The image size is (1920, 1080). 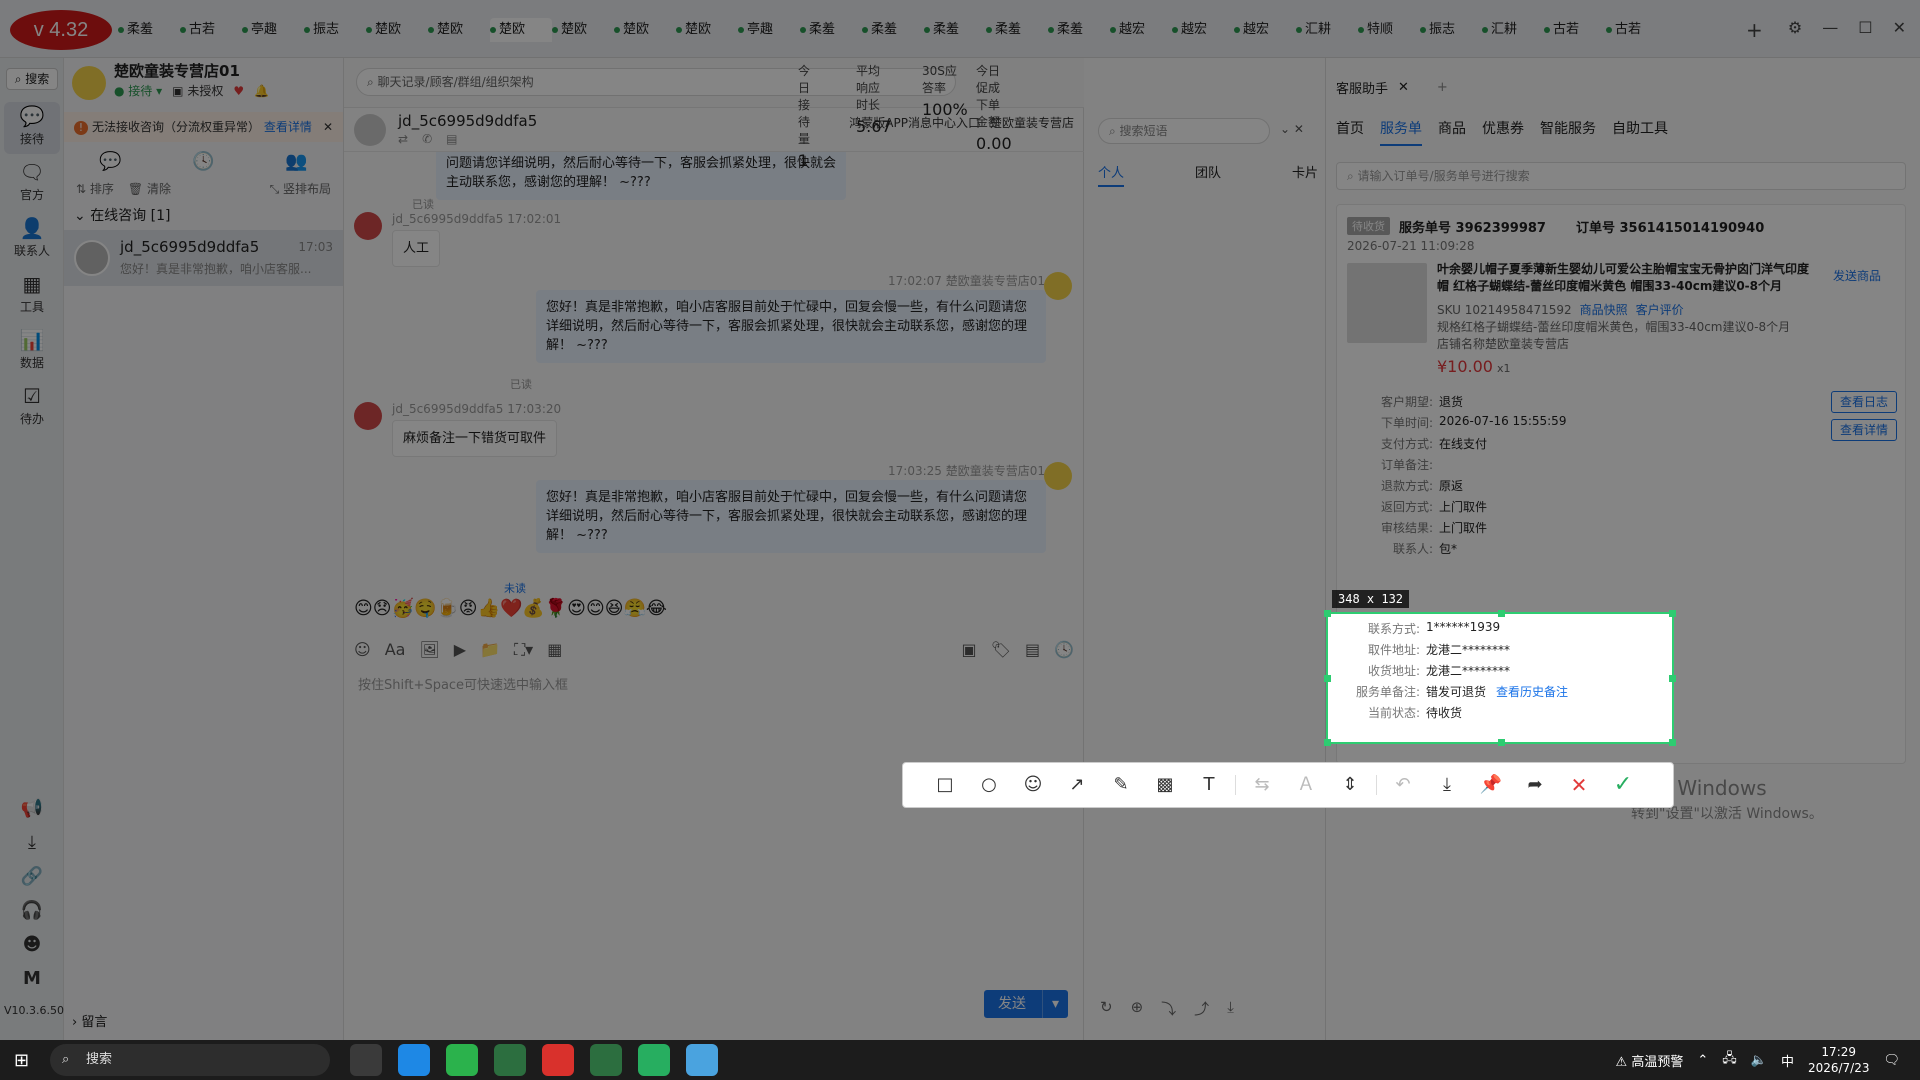 What do you see at coordinates (1864, 430) in the screenshot?
I see `view-detail-button: 查看详情` at bounding box center [1864, 430].